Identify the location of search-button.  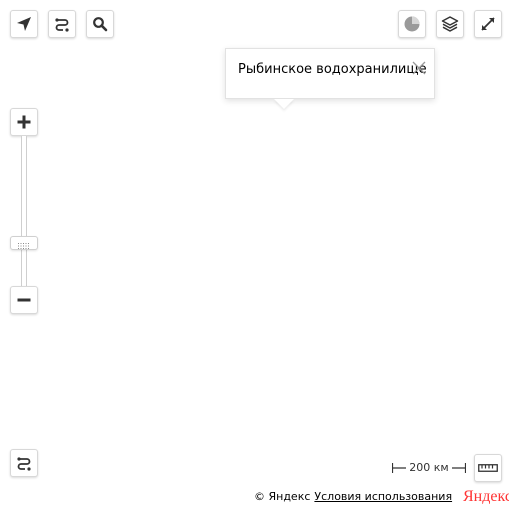
(100, 24).